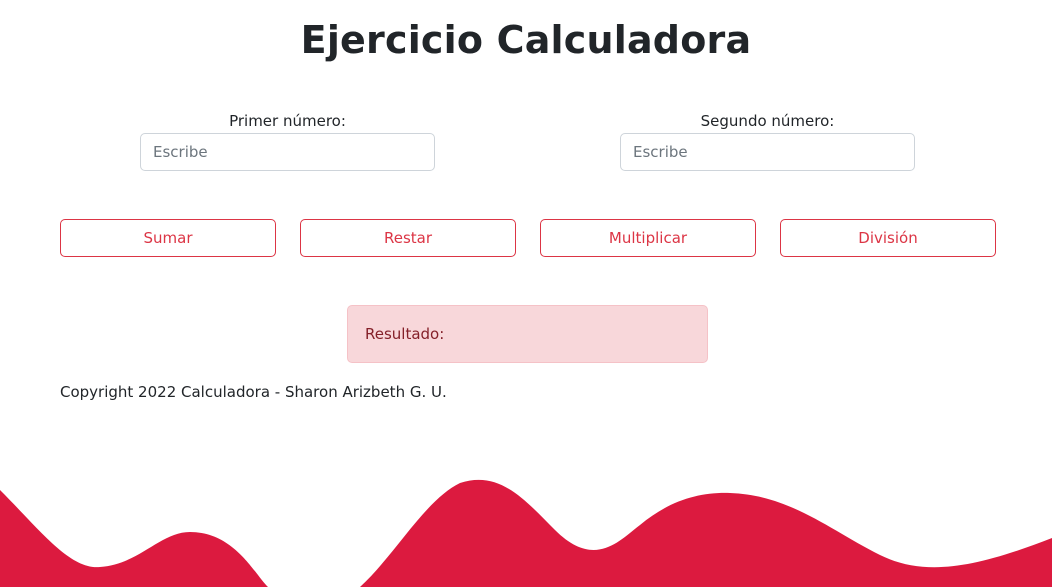  I want to click on first-number-input, so click(287, 152).